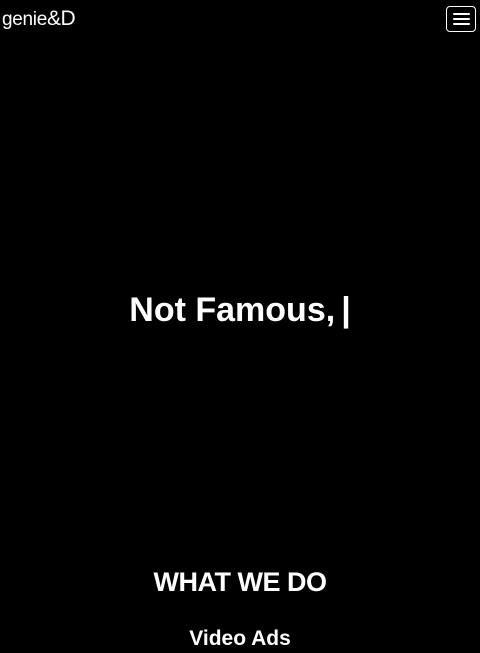 The height and width of the screenshot is (653, 480). Describe the element at coordinates (232, 309) in the screenshot. I see `hero-headline-text: Not Famous,` at that location.